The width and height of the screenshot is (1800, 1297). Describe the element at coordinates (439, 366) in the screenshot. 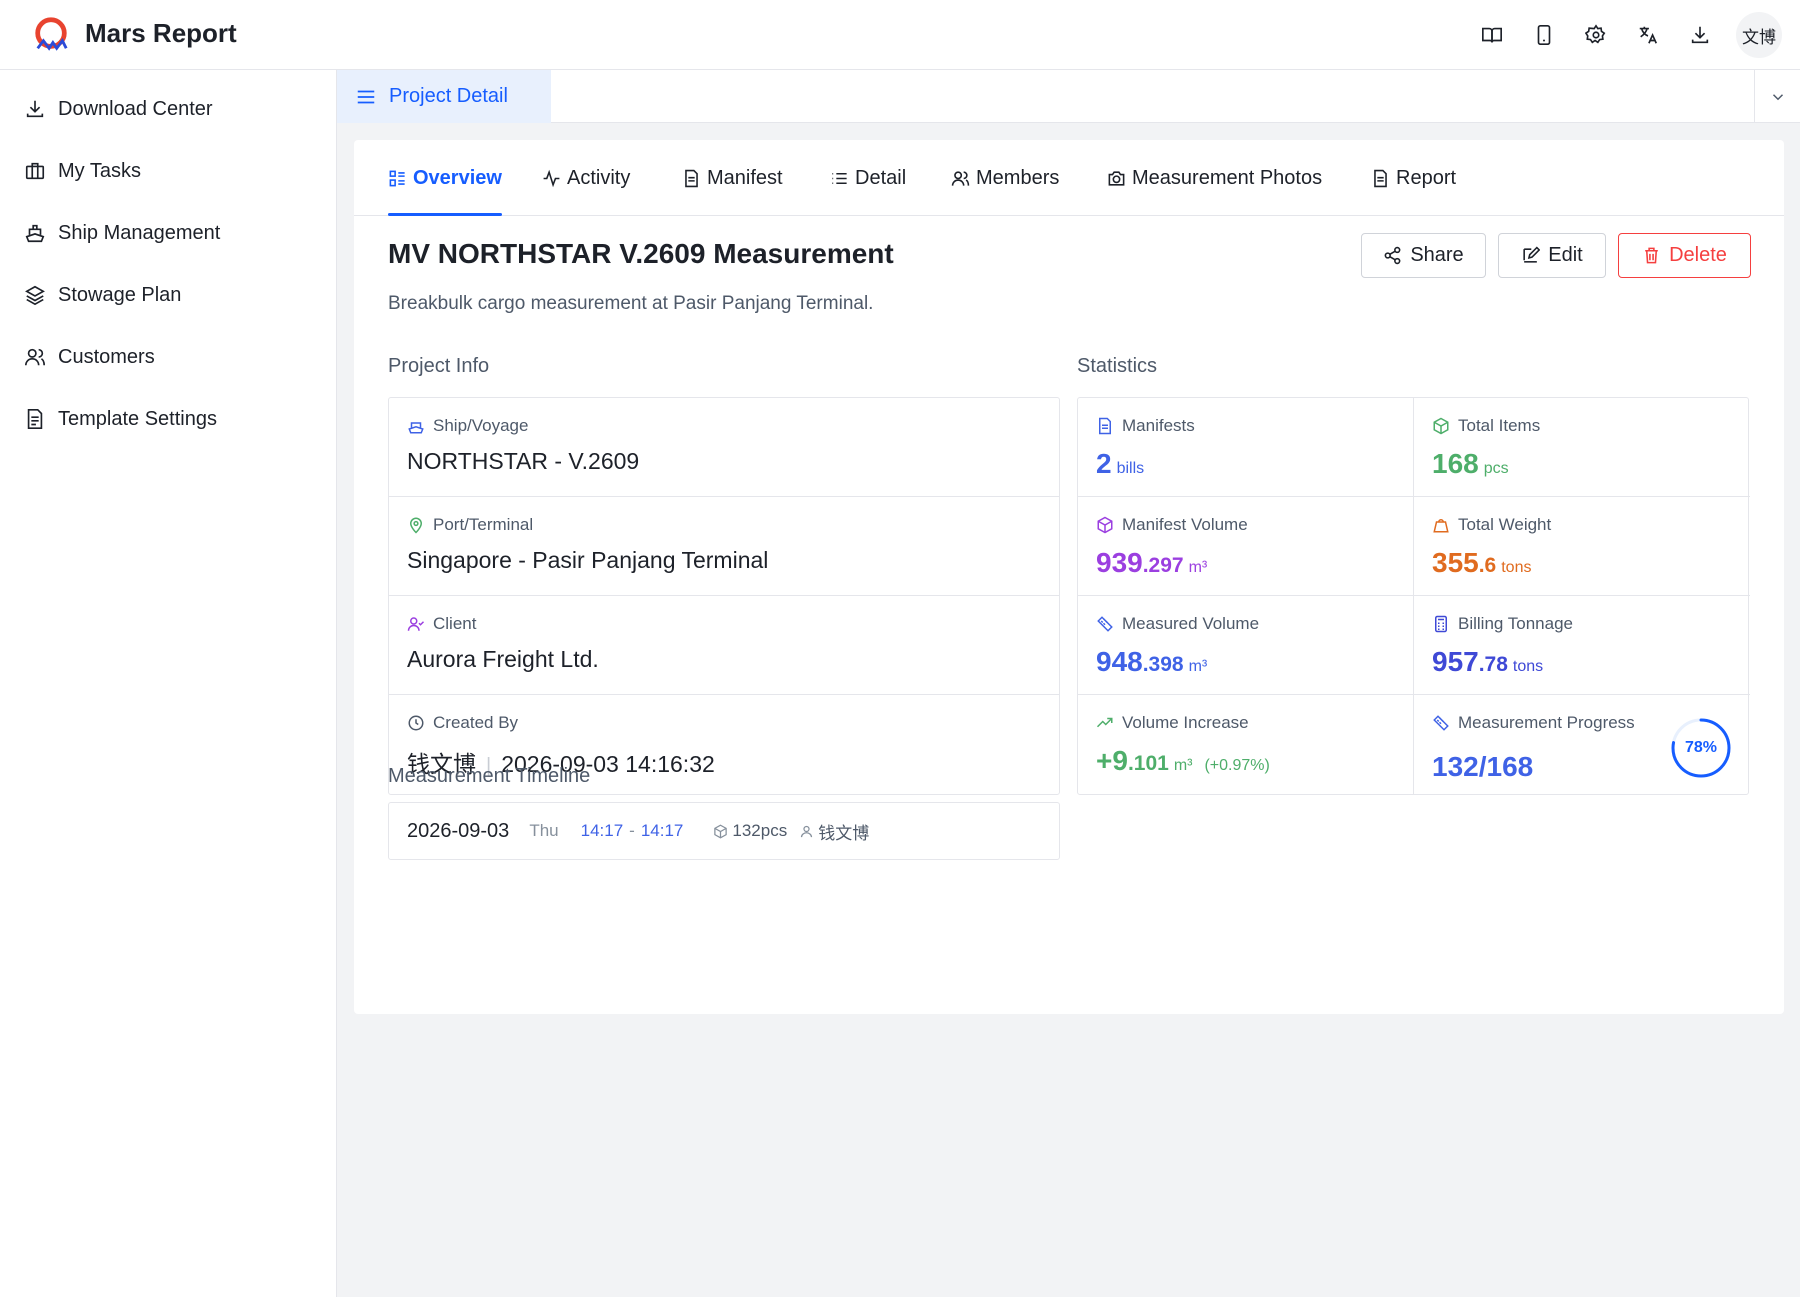

I see `project-info-heading: Project Info` at that location.